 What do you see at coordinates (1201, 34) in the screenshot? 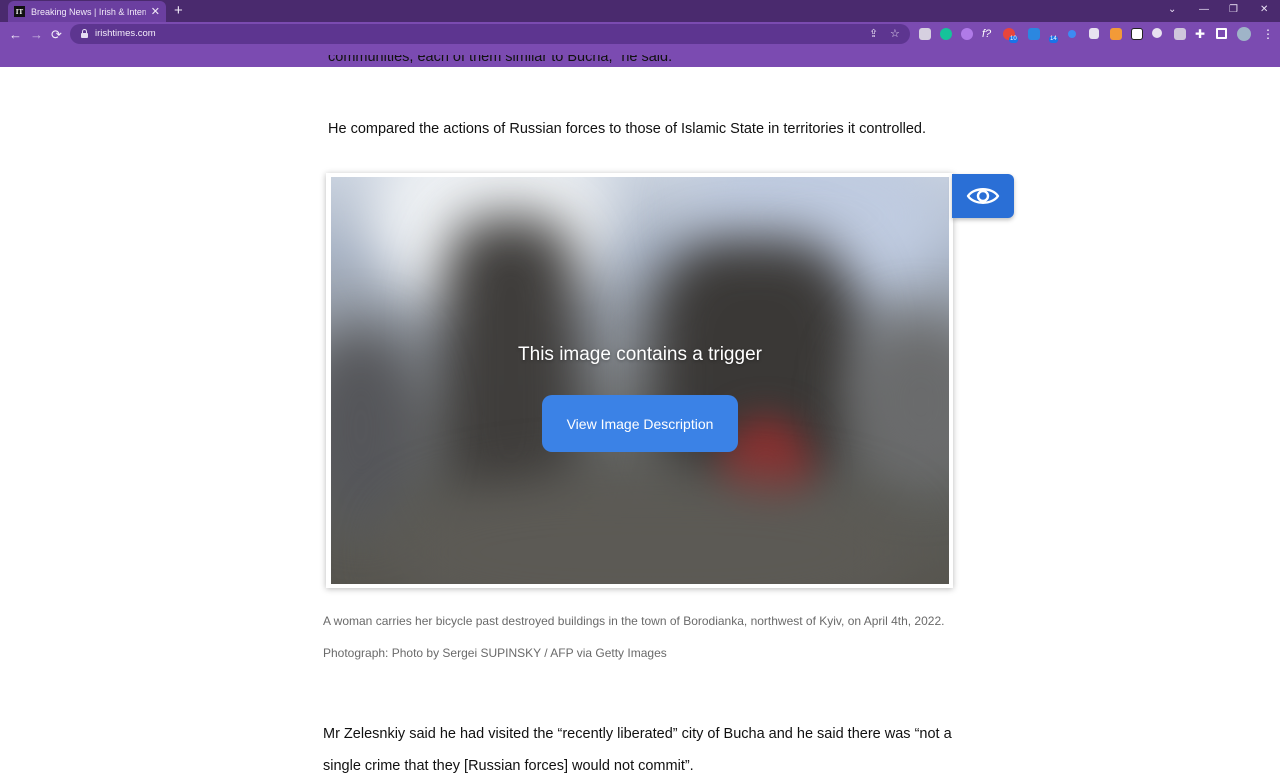
I see `extensions-puzzle-icon: ✚` at bounding box center [1201, 34].